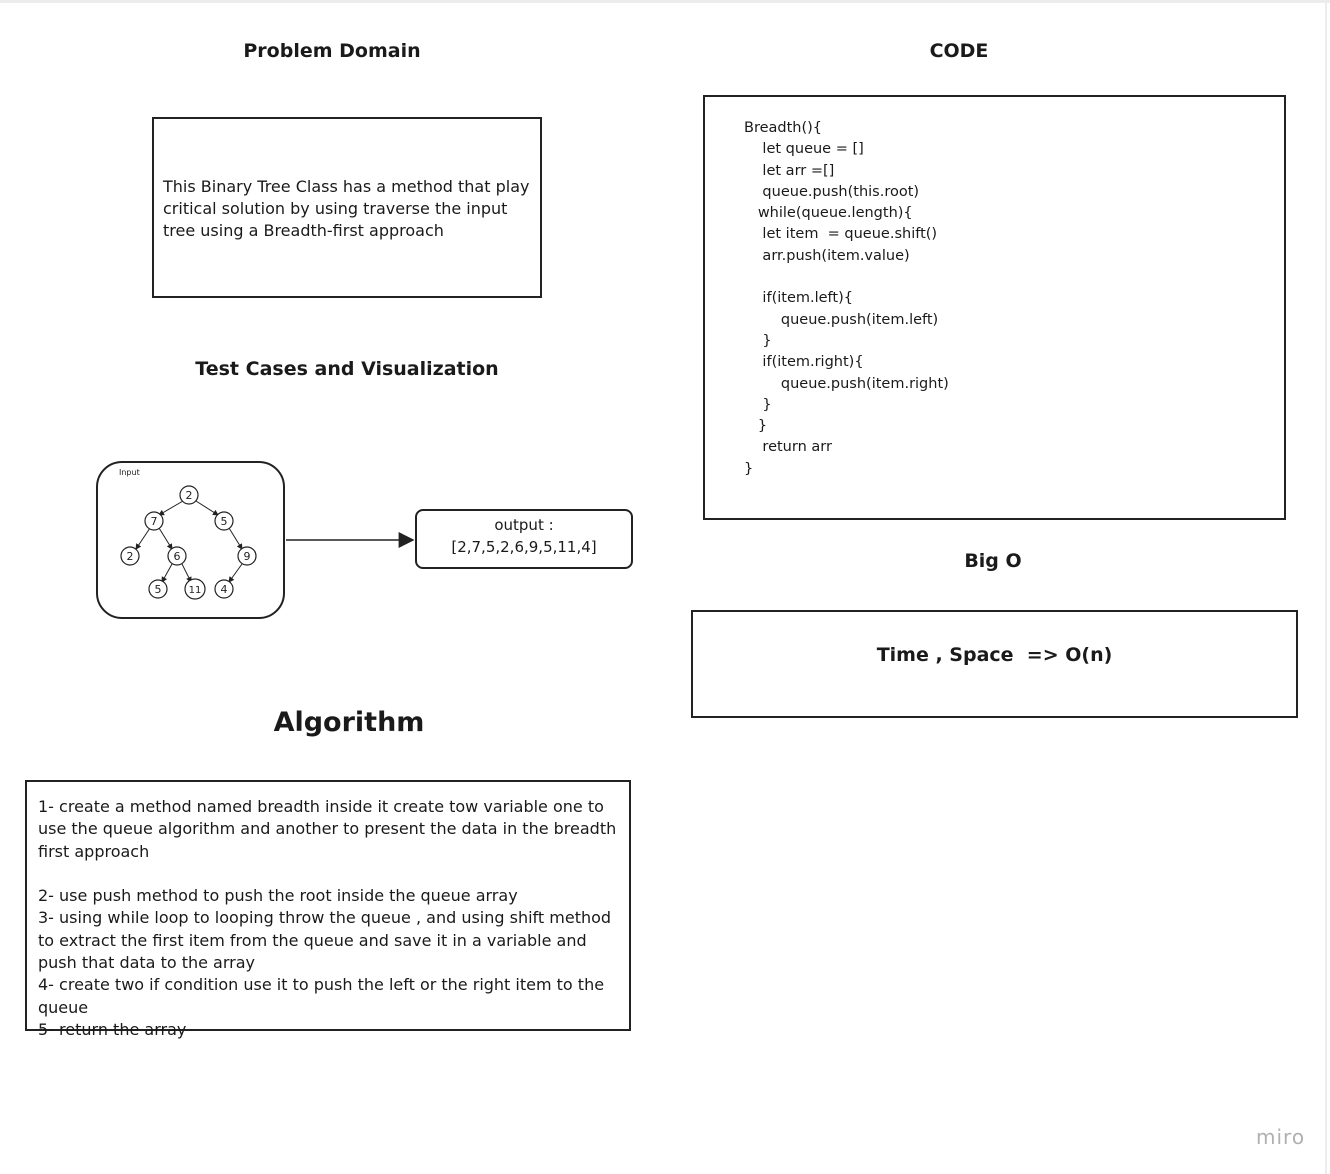  Describe the element at coordinates (798, 298) in the screenshot. I see `code-line: if(item.left){` at that location.